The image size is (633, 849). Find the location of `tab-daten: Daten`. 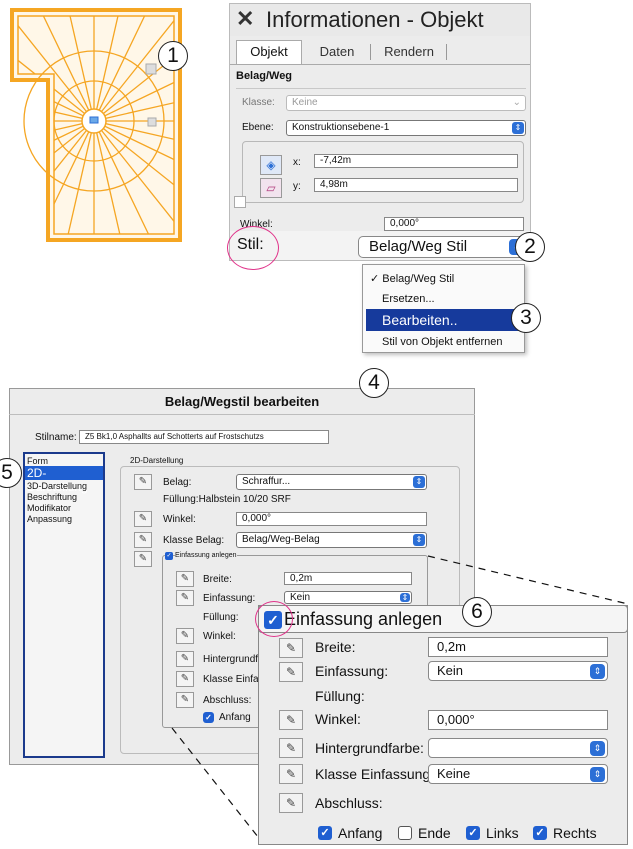

tab-daten: Daten is located at coordinates (337, 53).